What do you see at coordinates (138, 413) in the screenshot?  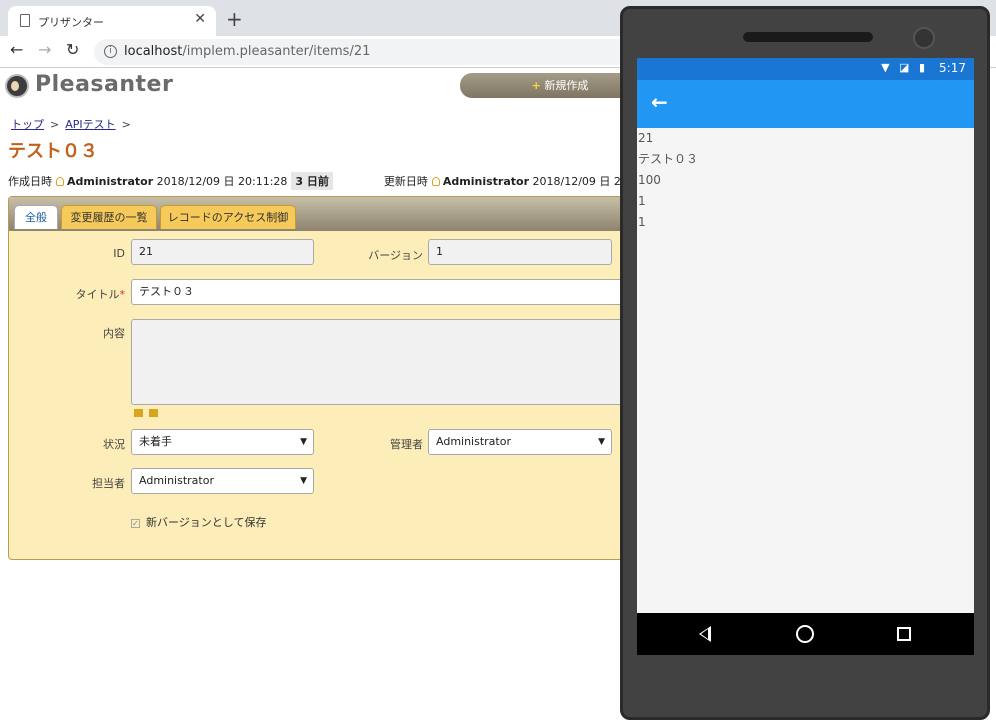 I see `image-icon` at bounding box center [138, 413].